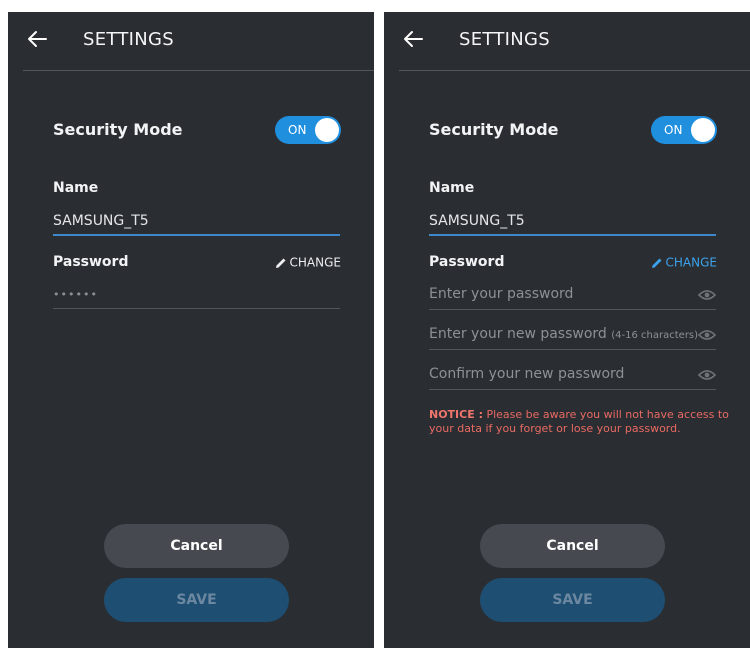 This screenshot has height=648, width=750. I want to click on new-password-underline, so click(572, 349).